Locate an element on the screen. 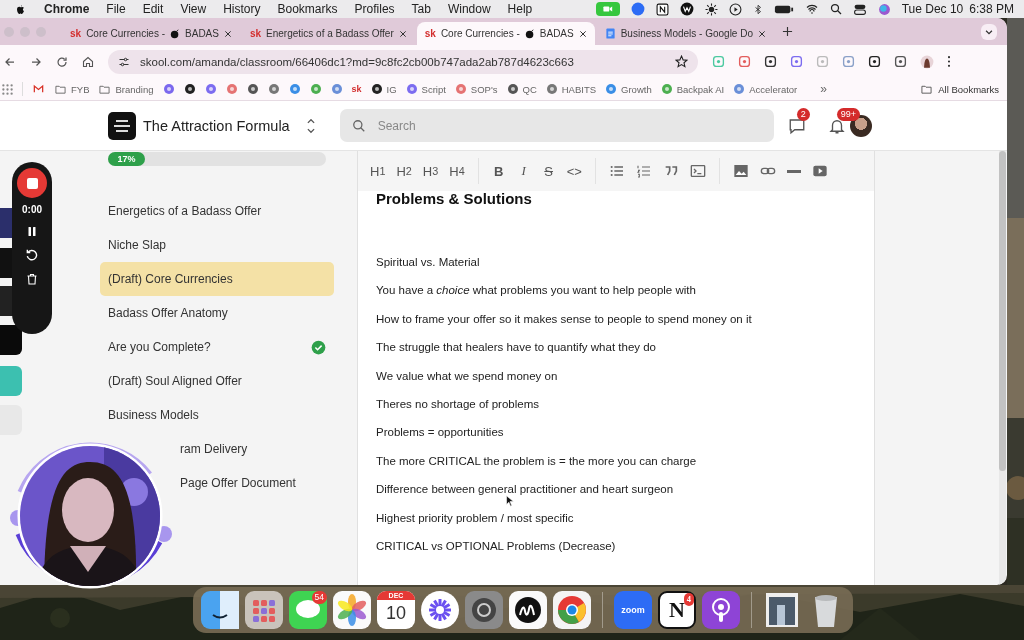  sun-icon is located at coordinates (711, 9).